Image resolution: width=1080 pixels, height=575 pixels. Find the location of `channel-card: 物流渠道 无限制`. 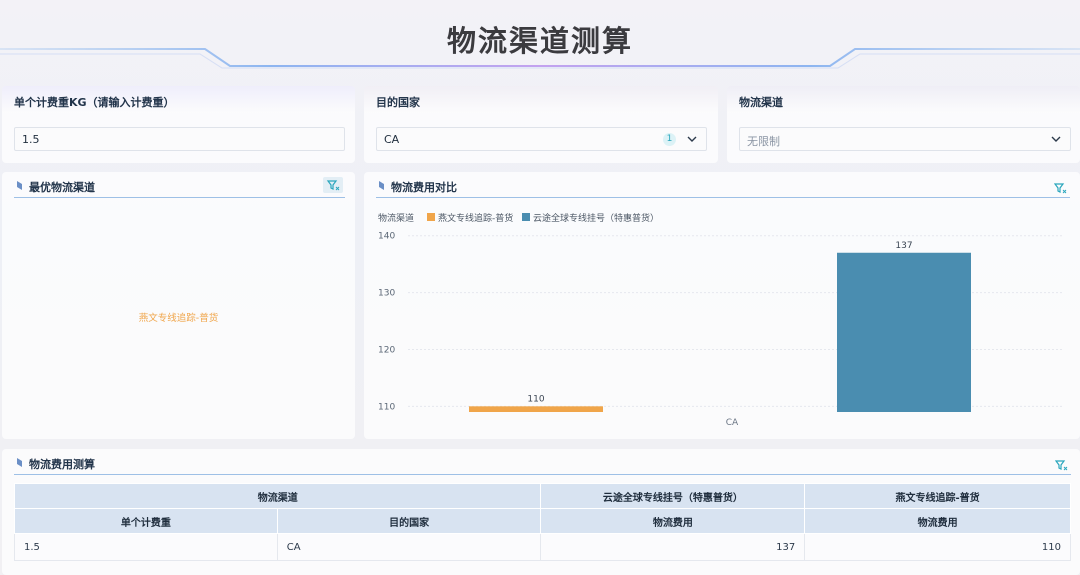

channel-card: 物流渠道 无限制 is located at coordinates (903, 124).